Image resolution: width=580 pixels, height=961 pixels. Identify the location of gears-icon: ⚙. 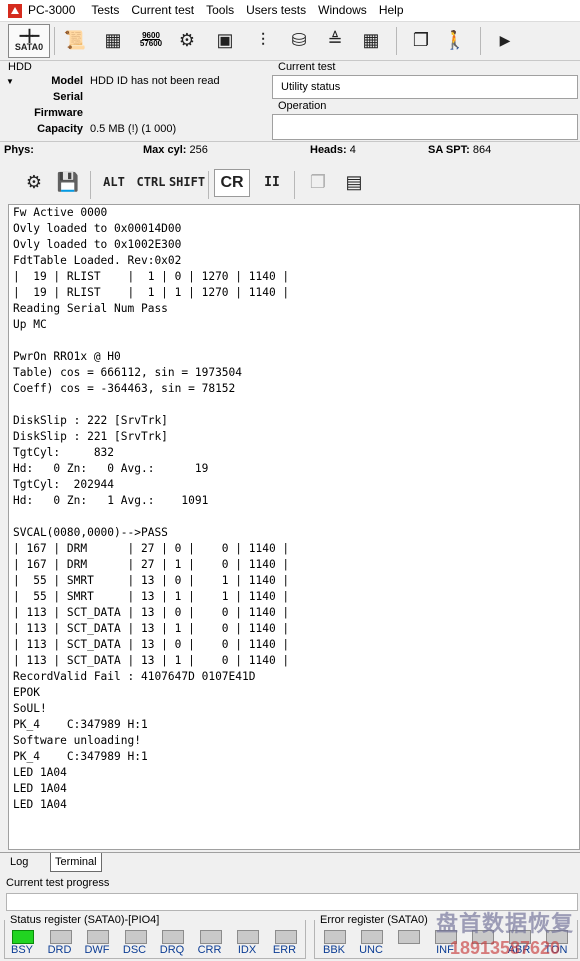
(187, 40).